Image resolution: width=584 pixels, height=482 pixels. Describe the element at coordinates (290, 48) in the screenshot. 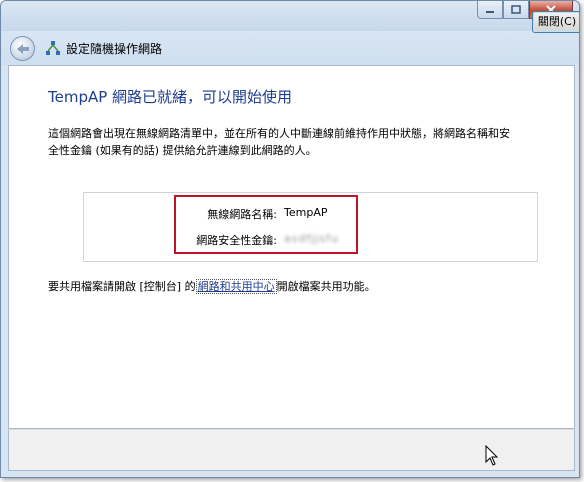

I see `navigation-bar: 設定隨機操作網路` at that location.